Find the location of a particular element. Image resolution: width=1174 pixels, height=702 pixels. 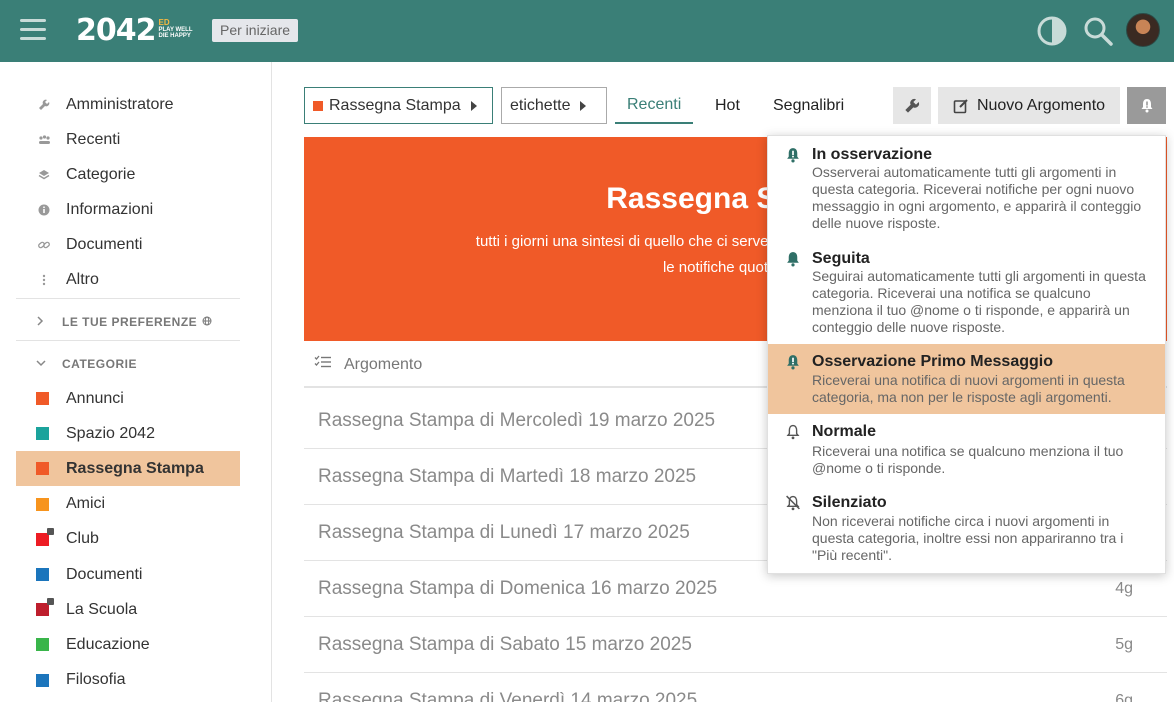

topic-title: Rassegna Stampa di Sabato 15 marzo 2025 is located at coordinates (505, 645).